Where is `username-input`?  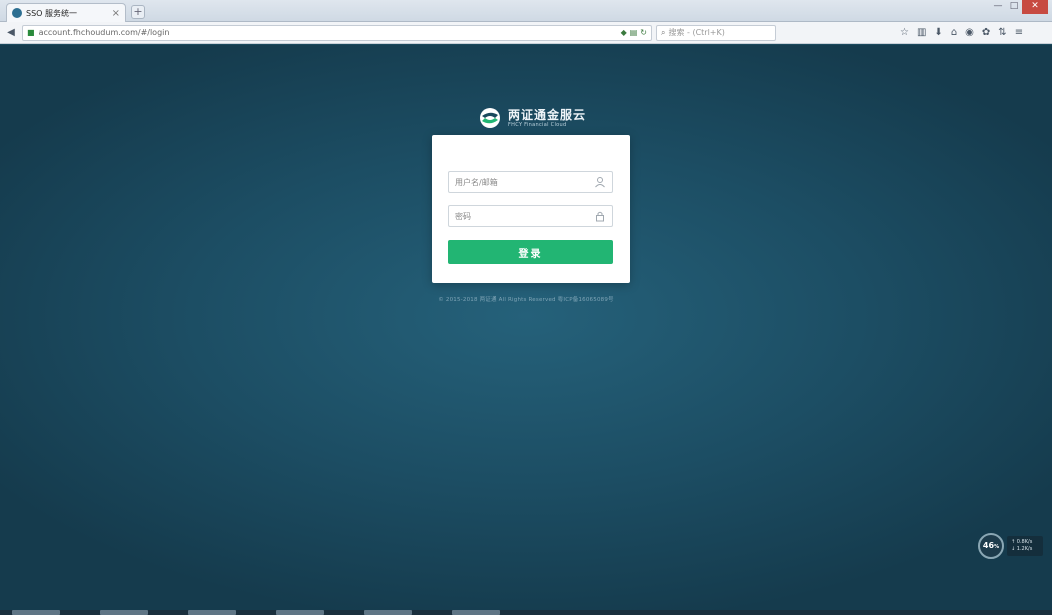
username-input is located at coordinates (524, 182).